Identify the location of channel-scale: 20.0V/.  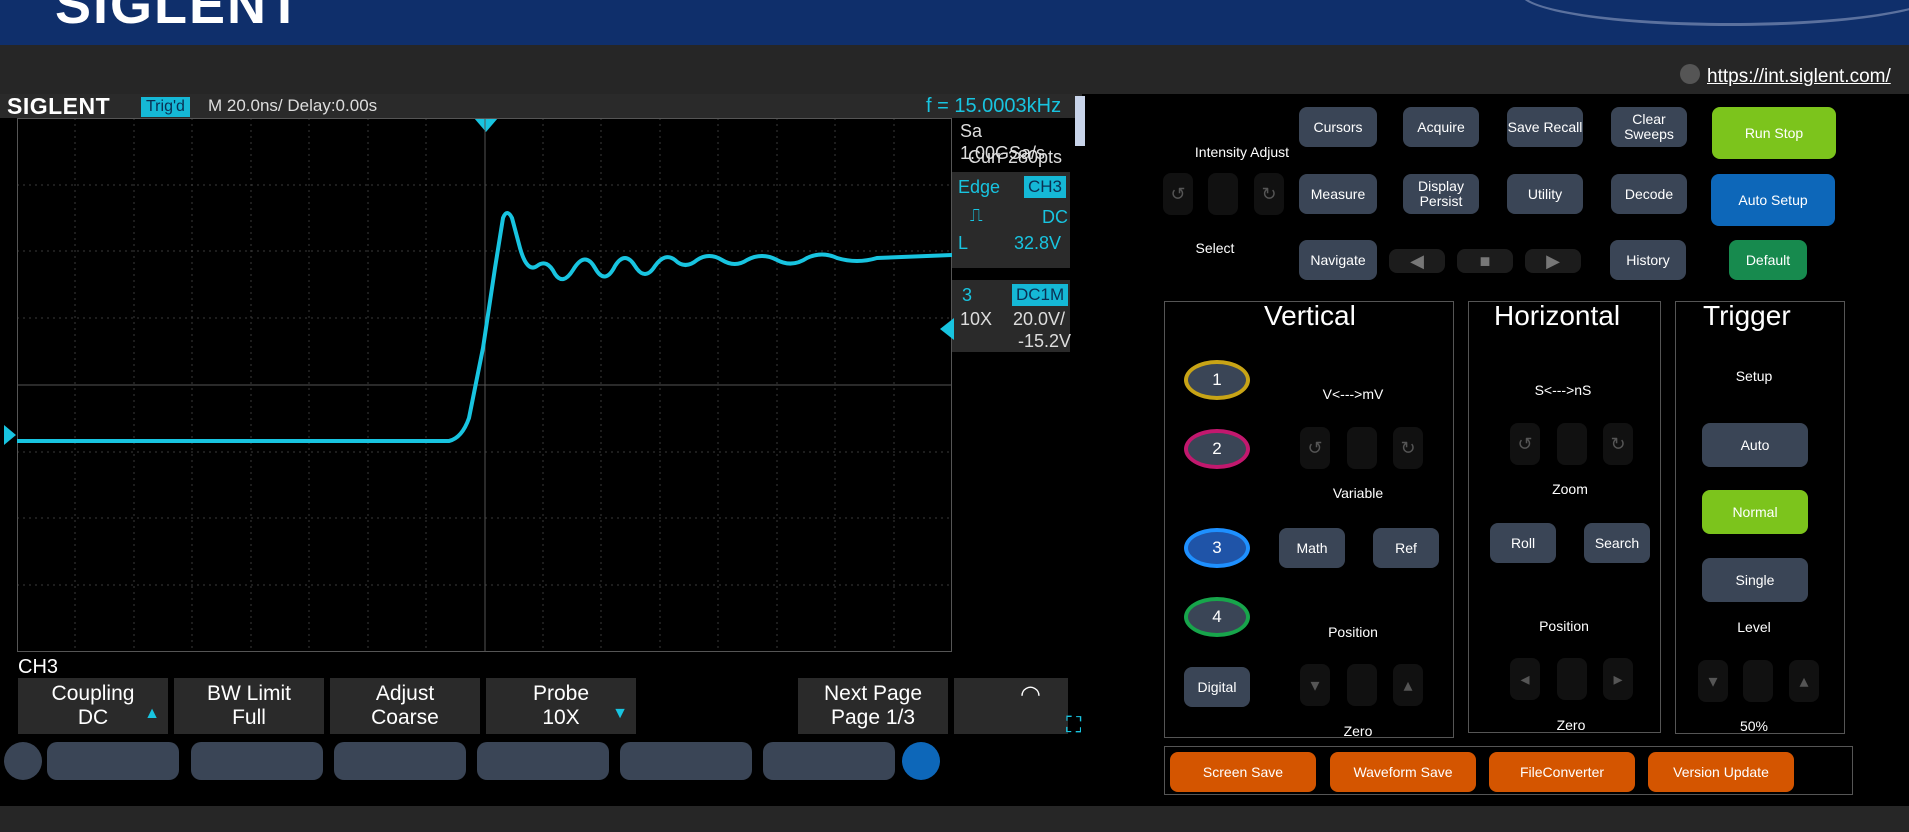
(1039, 319).